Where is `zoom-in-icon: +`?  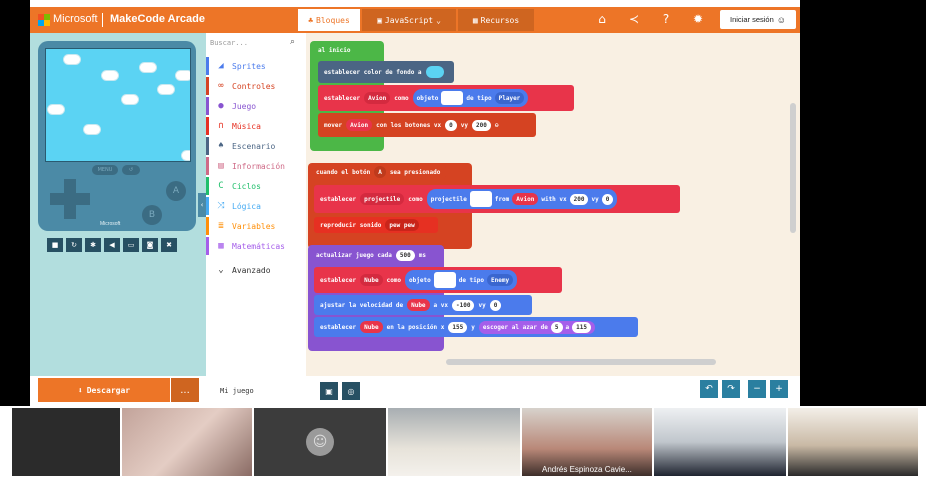
zoom-in-icon: + is located at coordinates (779, 389).